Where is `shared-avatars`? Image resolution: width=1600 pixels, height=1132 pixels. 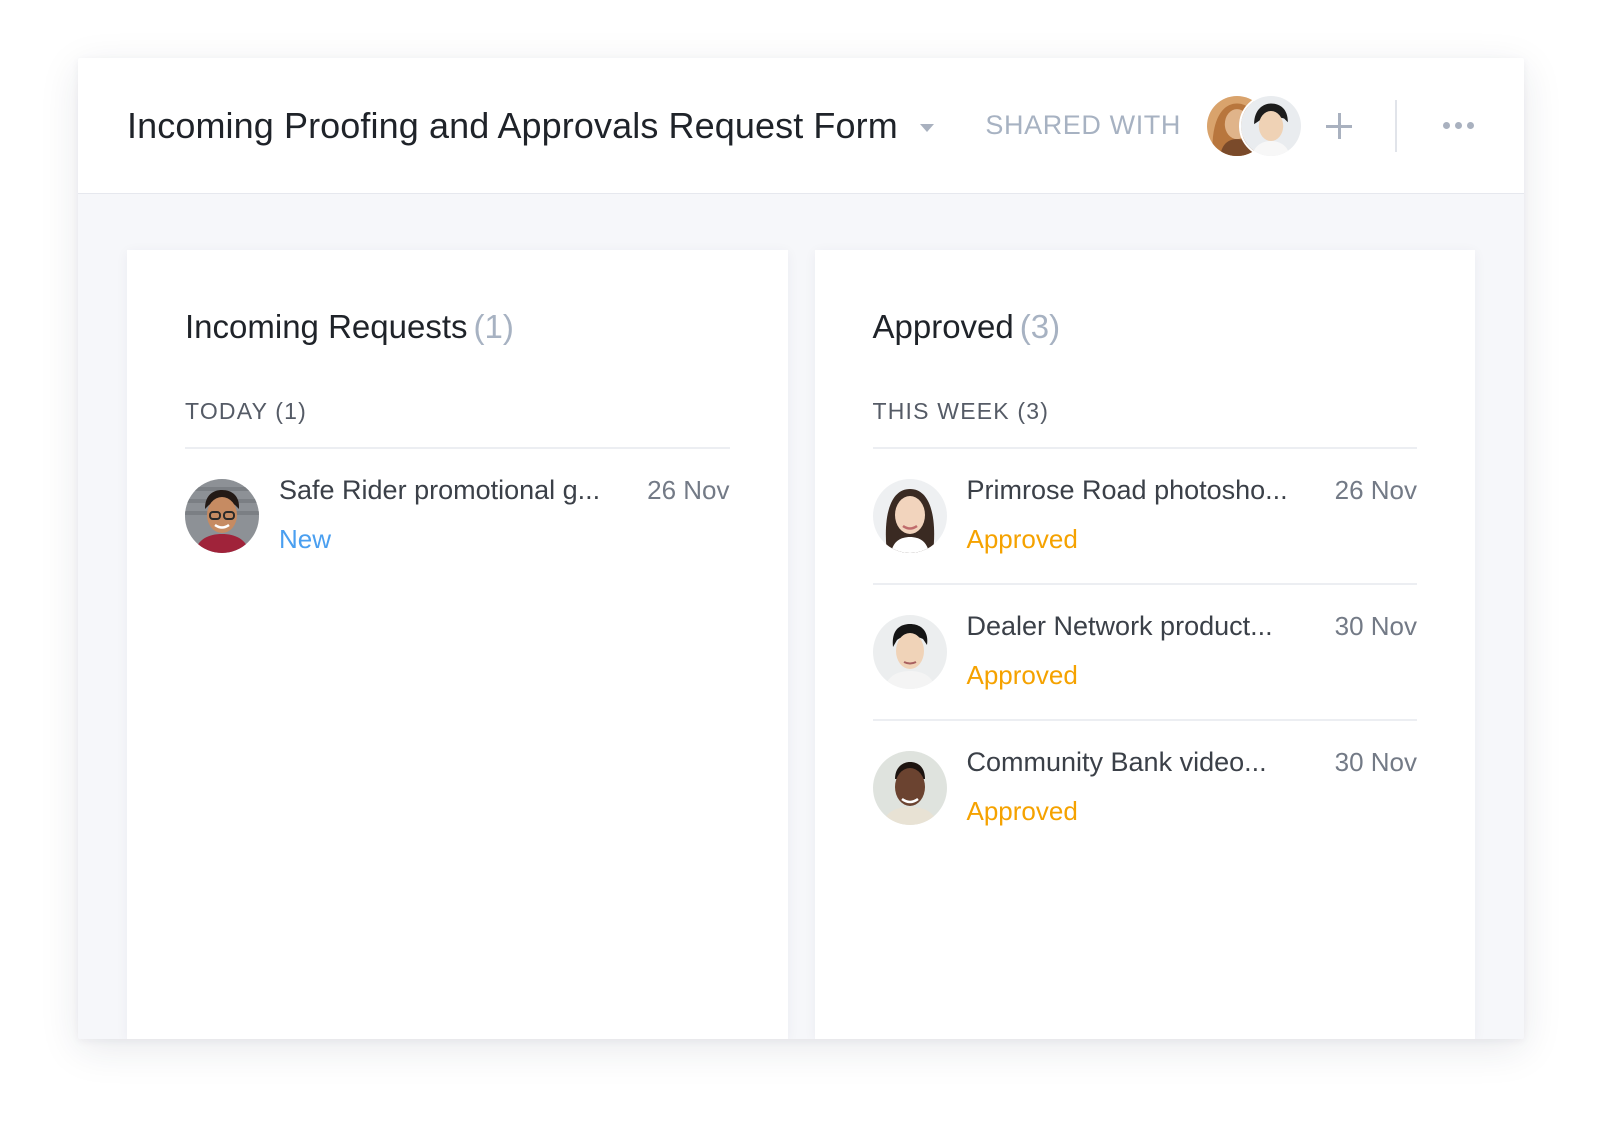
shared-avatars is located at coordinates (1254, 125).